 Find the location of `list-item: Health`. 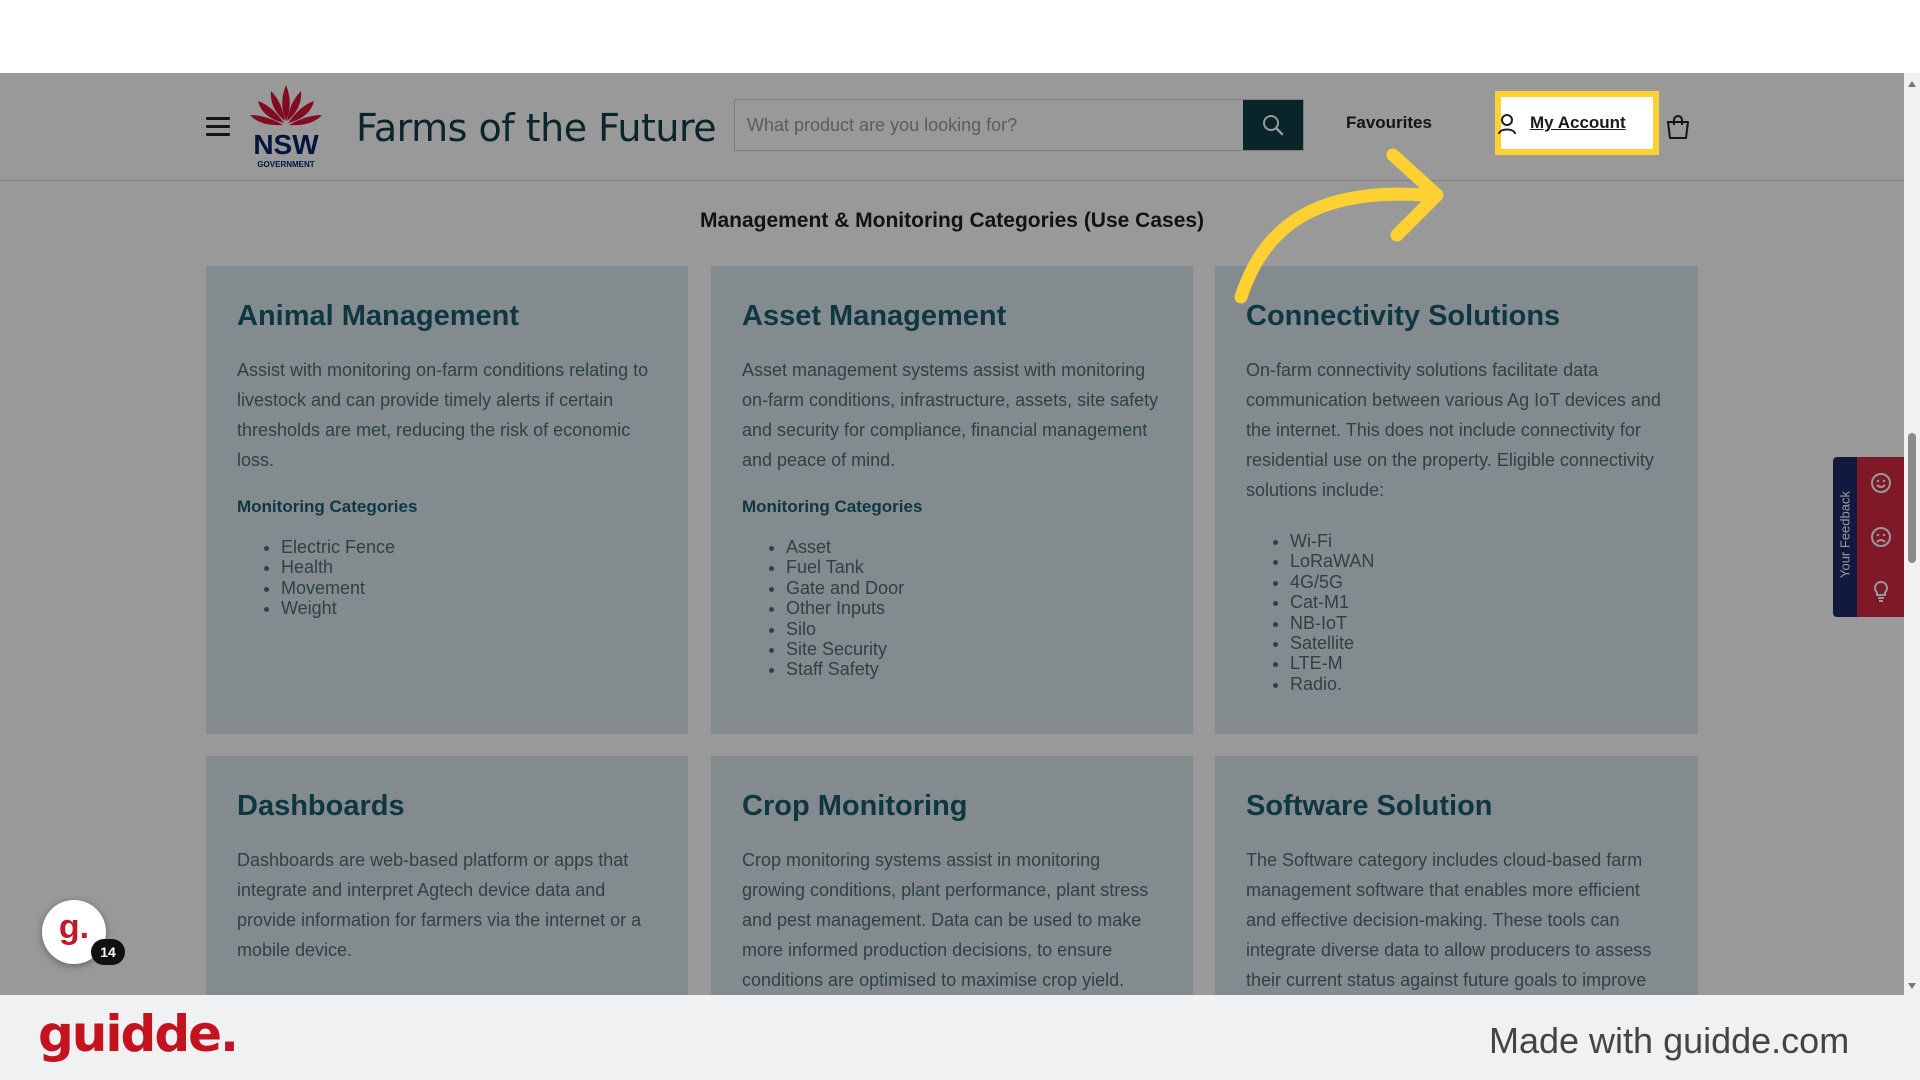

list-item: Health is located at coordinates (469, 567).